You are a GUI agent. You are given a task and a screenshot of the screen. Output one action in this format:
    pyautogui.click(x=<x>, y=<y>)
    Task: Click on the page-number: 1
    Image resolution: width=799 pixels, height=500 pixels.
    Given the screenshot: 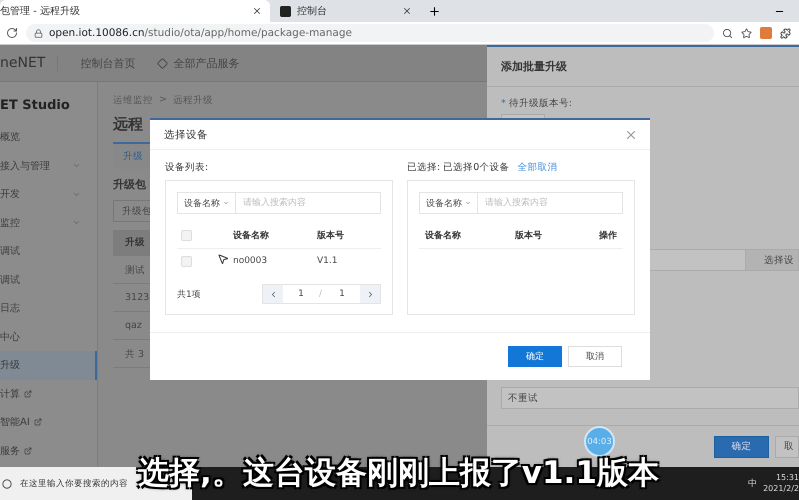 What is the action you would take?
    pyautogui.click(x=301, y=294)
    